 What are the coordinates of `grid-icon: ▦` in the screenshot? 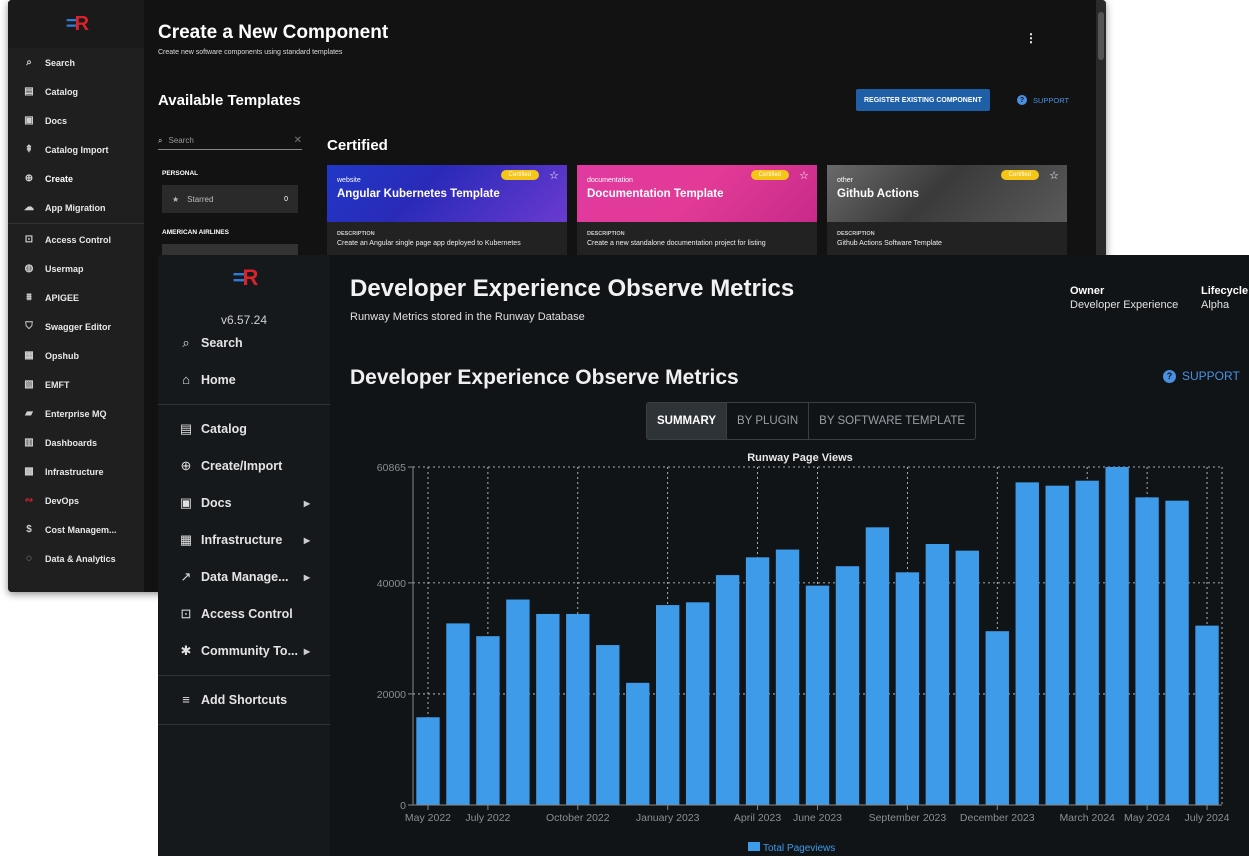 It's located at (29, 355).